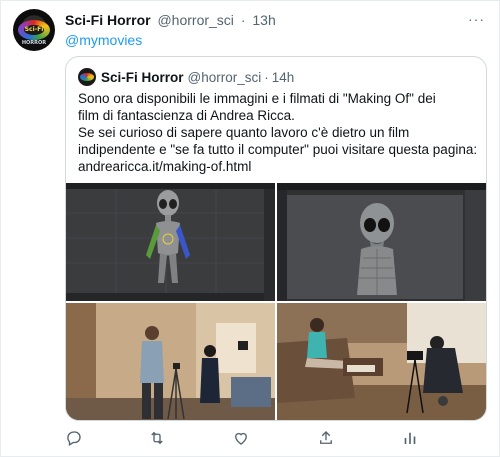 Image resolution: width=500 pixels, height=457 pixels. Describe the element at coordinates (75, 439) in the screenshot. I see `reply-icon` at that location.